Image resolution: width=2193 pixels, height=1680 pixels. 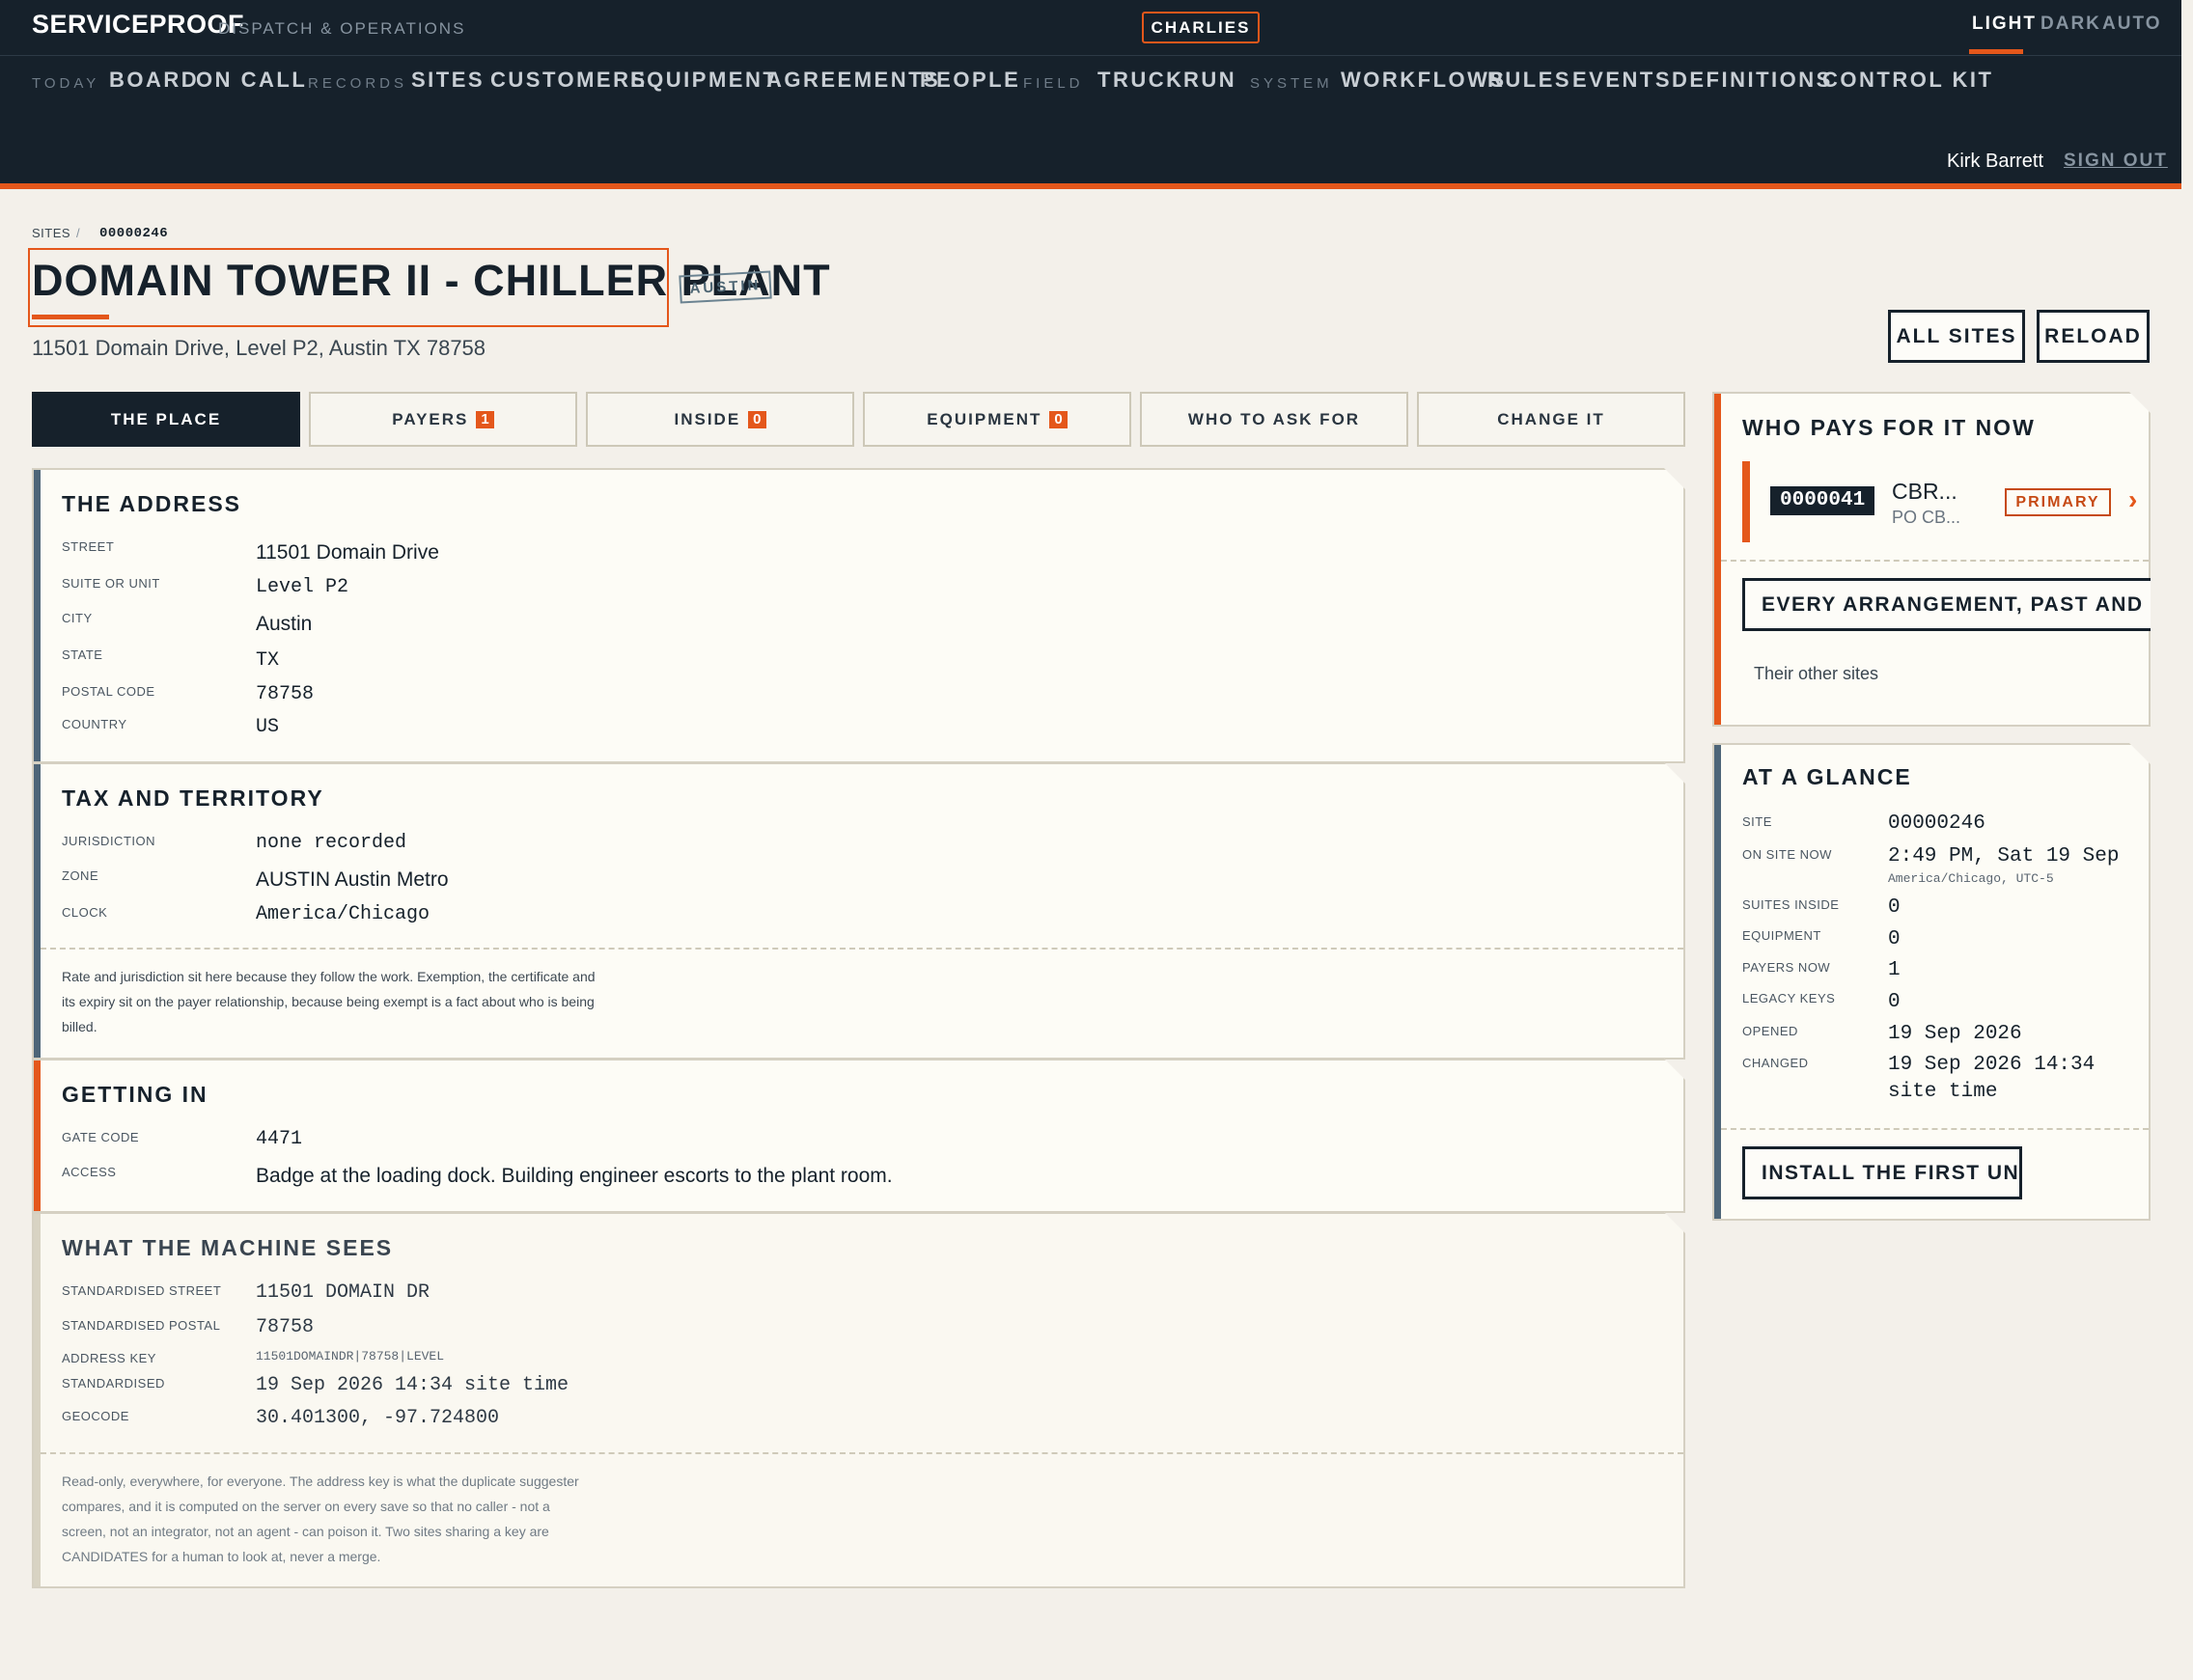 What do you see at coordinates (1529, 81) in the screenshot?
I see `nav-rules: RULES` at bounding box center [1529, 81].